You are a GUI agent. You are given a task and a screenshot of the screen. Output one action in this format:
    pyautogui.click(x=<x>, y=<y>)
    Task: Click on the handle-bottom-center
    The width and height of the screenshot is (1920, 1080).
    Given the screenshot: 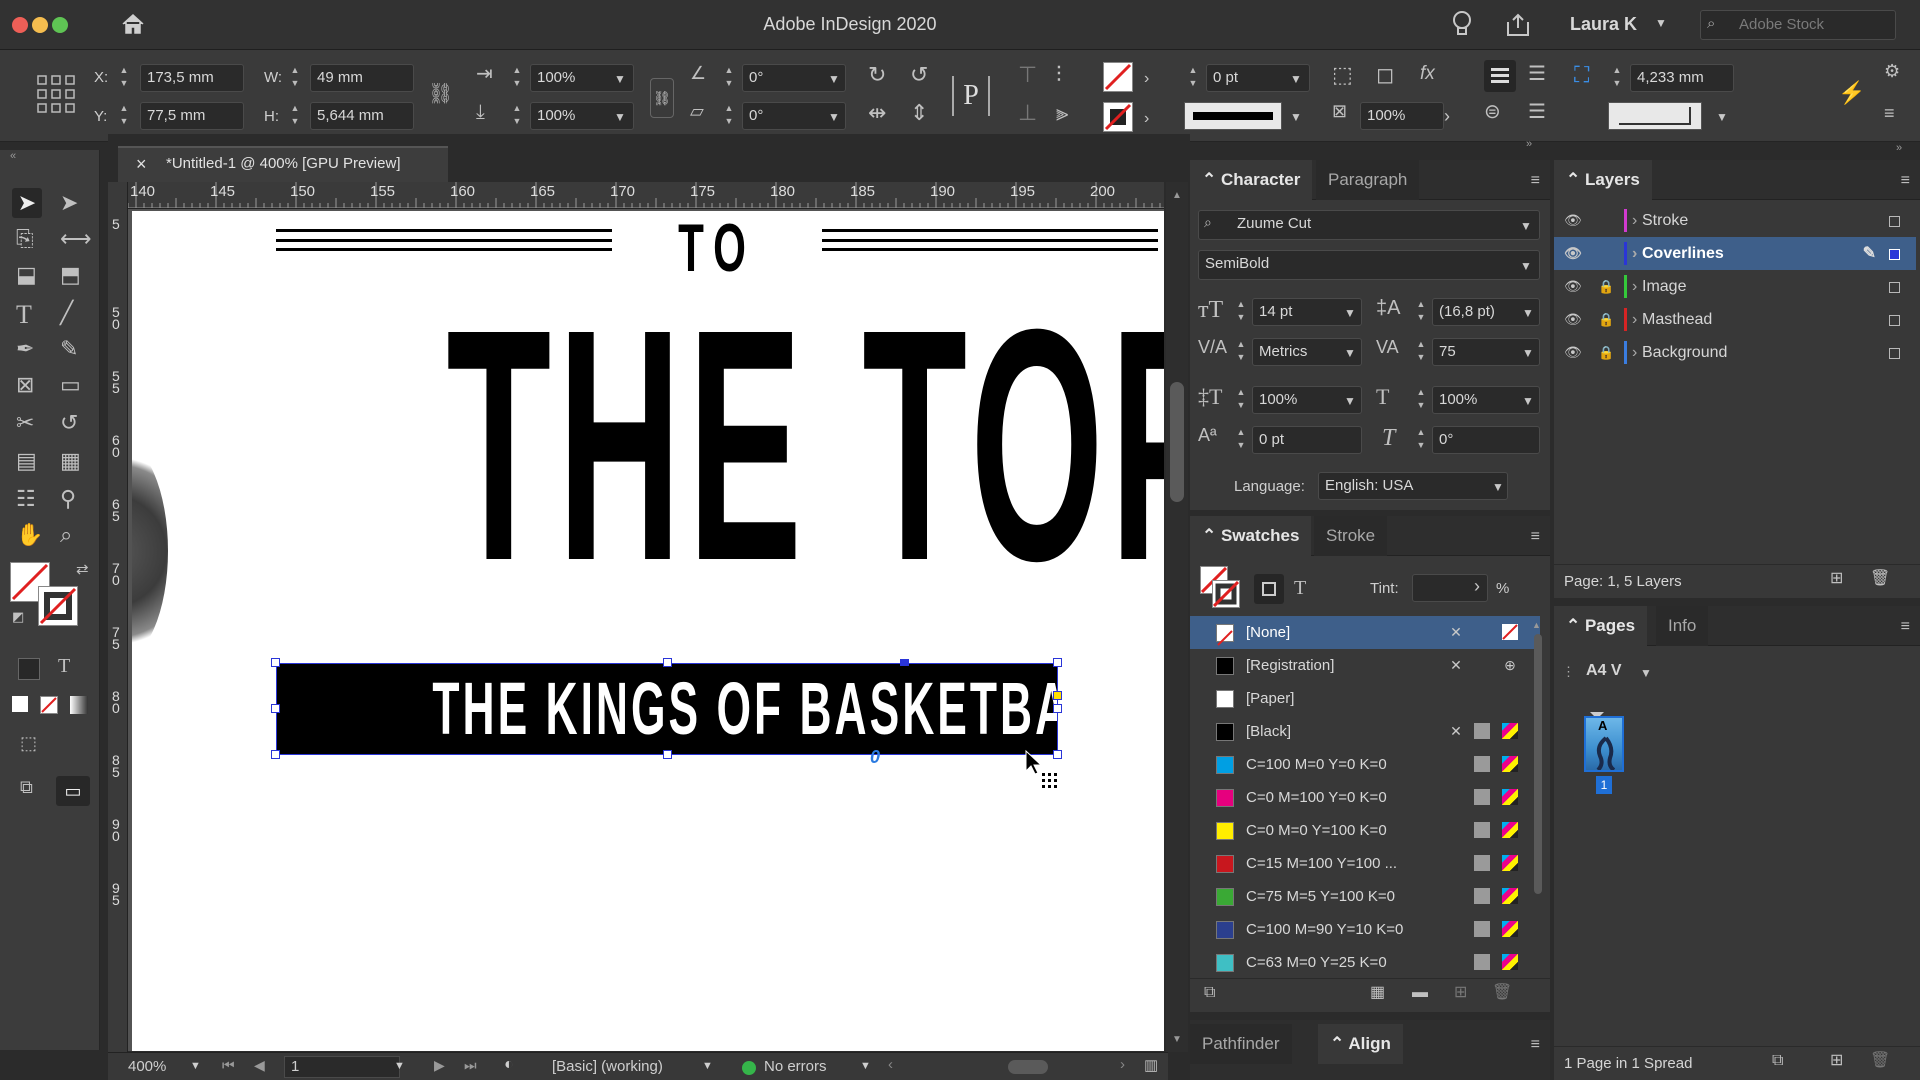 What is the action you would take?
    pyautogui.click(x=667, y=754)
    